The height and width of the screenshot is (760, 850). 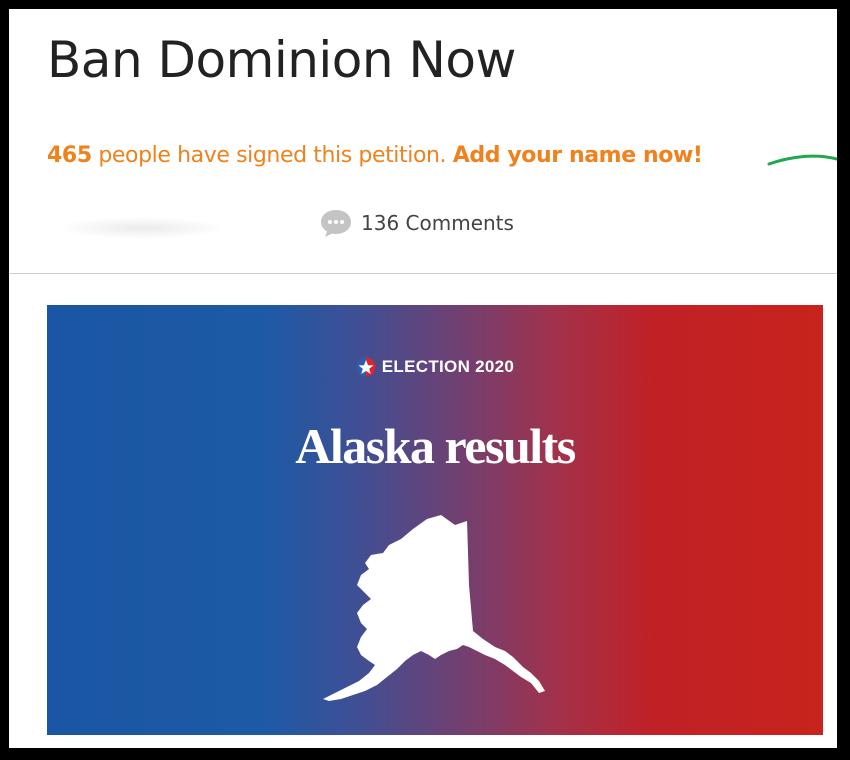 I want to click on banner-tag: ELECTION 2020, so click(x=435, y=367).